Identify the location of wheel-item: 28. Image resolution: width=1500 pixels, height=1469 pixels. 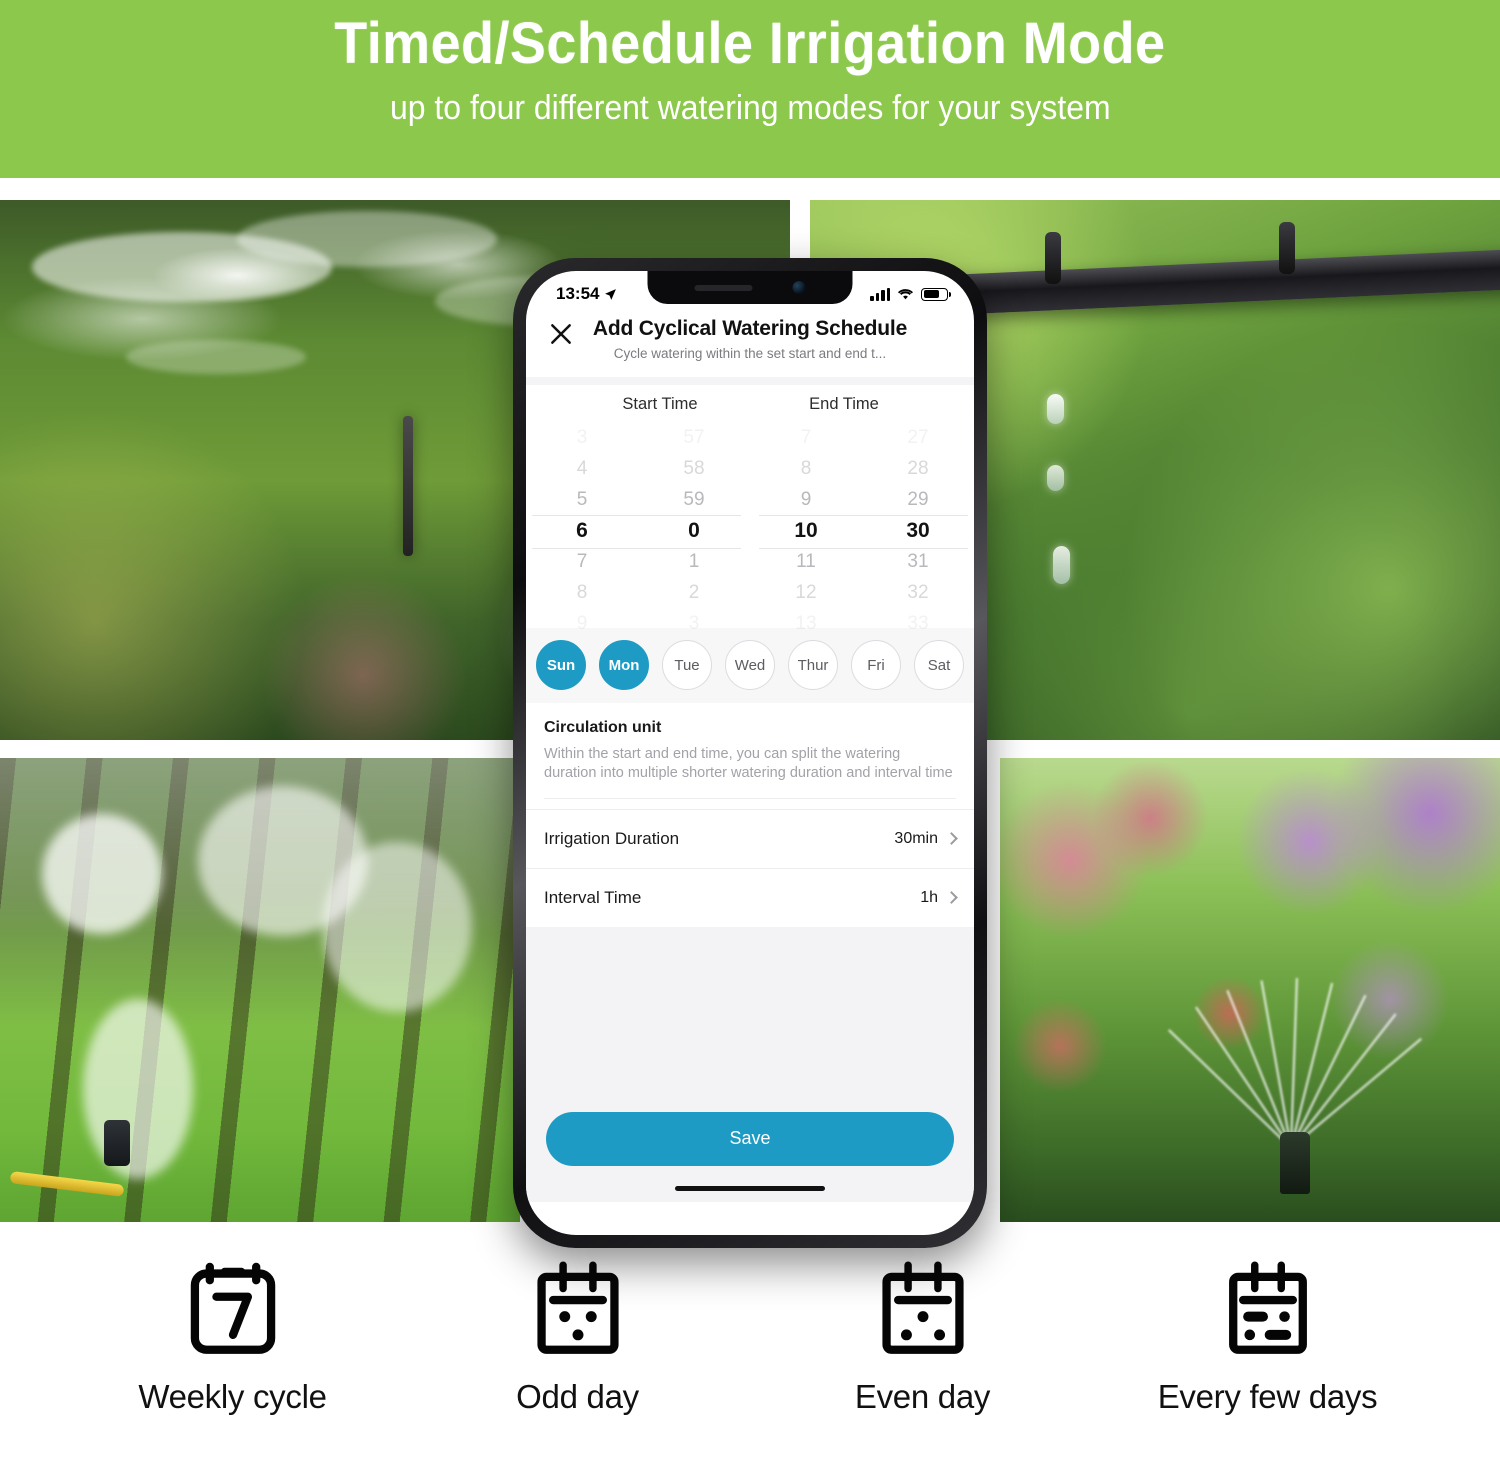
(918, 468).